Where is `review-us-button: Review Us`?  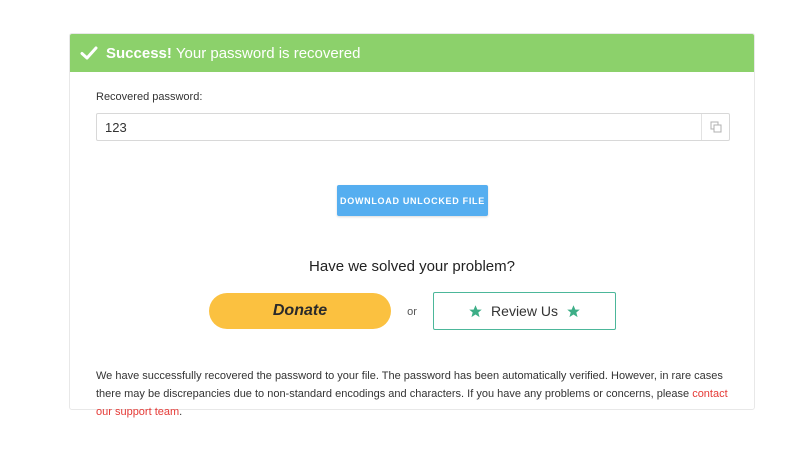 review-us-button: Review Us is located at coordinates (524, 311).